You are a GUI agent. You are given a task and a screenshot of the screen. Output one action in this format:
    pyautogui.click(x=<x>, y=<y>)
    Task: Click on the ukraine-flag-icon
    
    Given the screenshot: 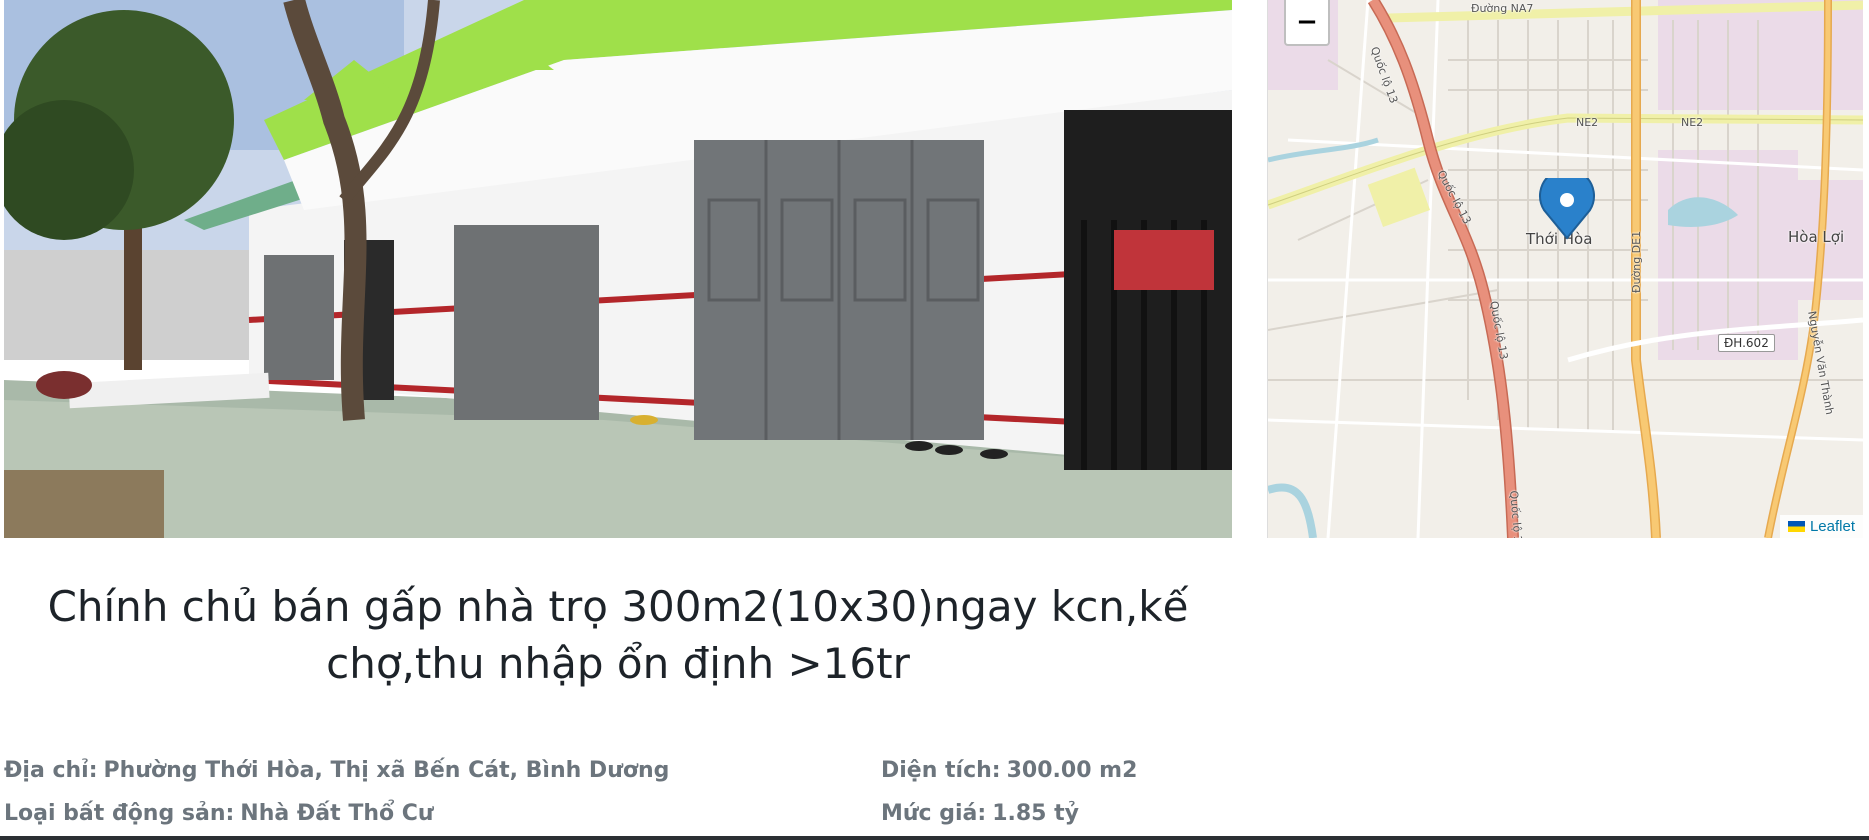 What is the action you would take?
    pyautogui.click(x=1796, y=526)
    